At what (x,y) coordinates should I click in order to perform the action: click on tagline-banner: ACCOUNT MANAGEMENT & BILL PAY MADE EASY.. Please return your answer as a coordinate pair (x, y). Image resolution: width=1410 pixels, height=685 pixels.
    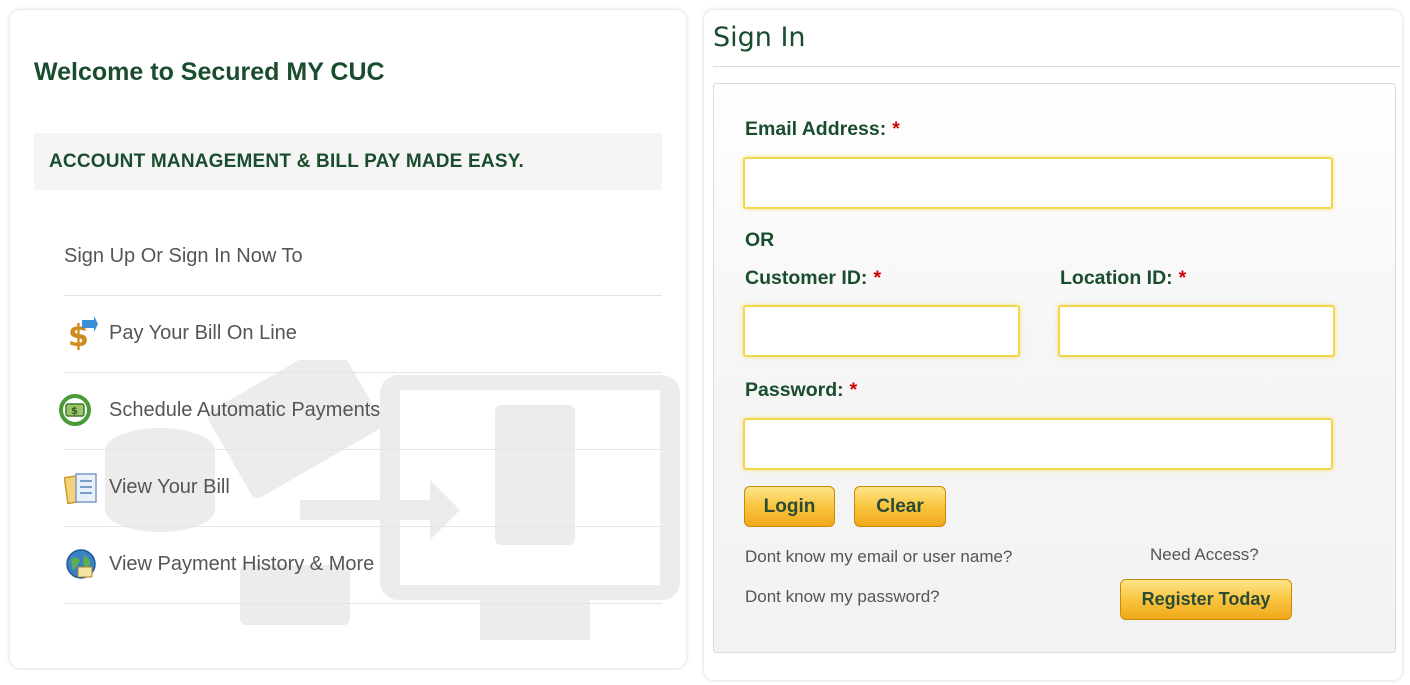
    Looking at the image, I should click on (348, 161).